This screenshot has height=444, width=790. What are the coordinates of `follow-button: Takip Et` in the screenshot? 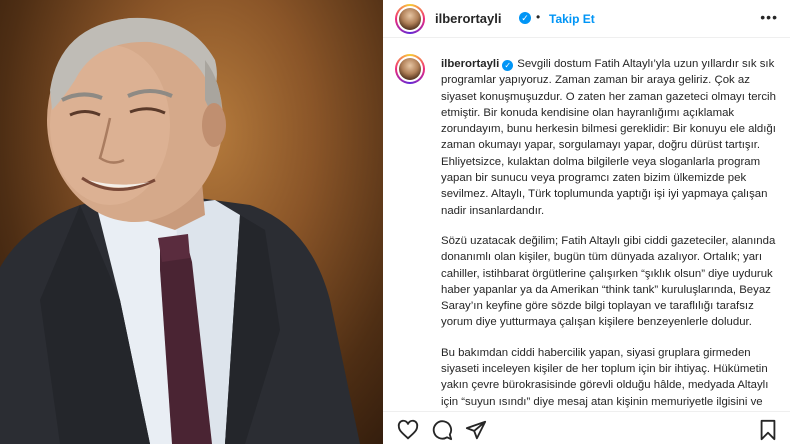 It's located at (572, 19).